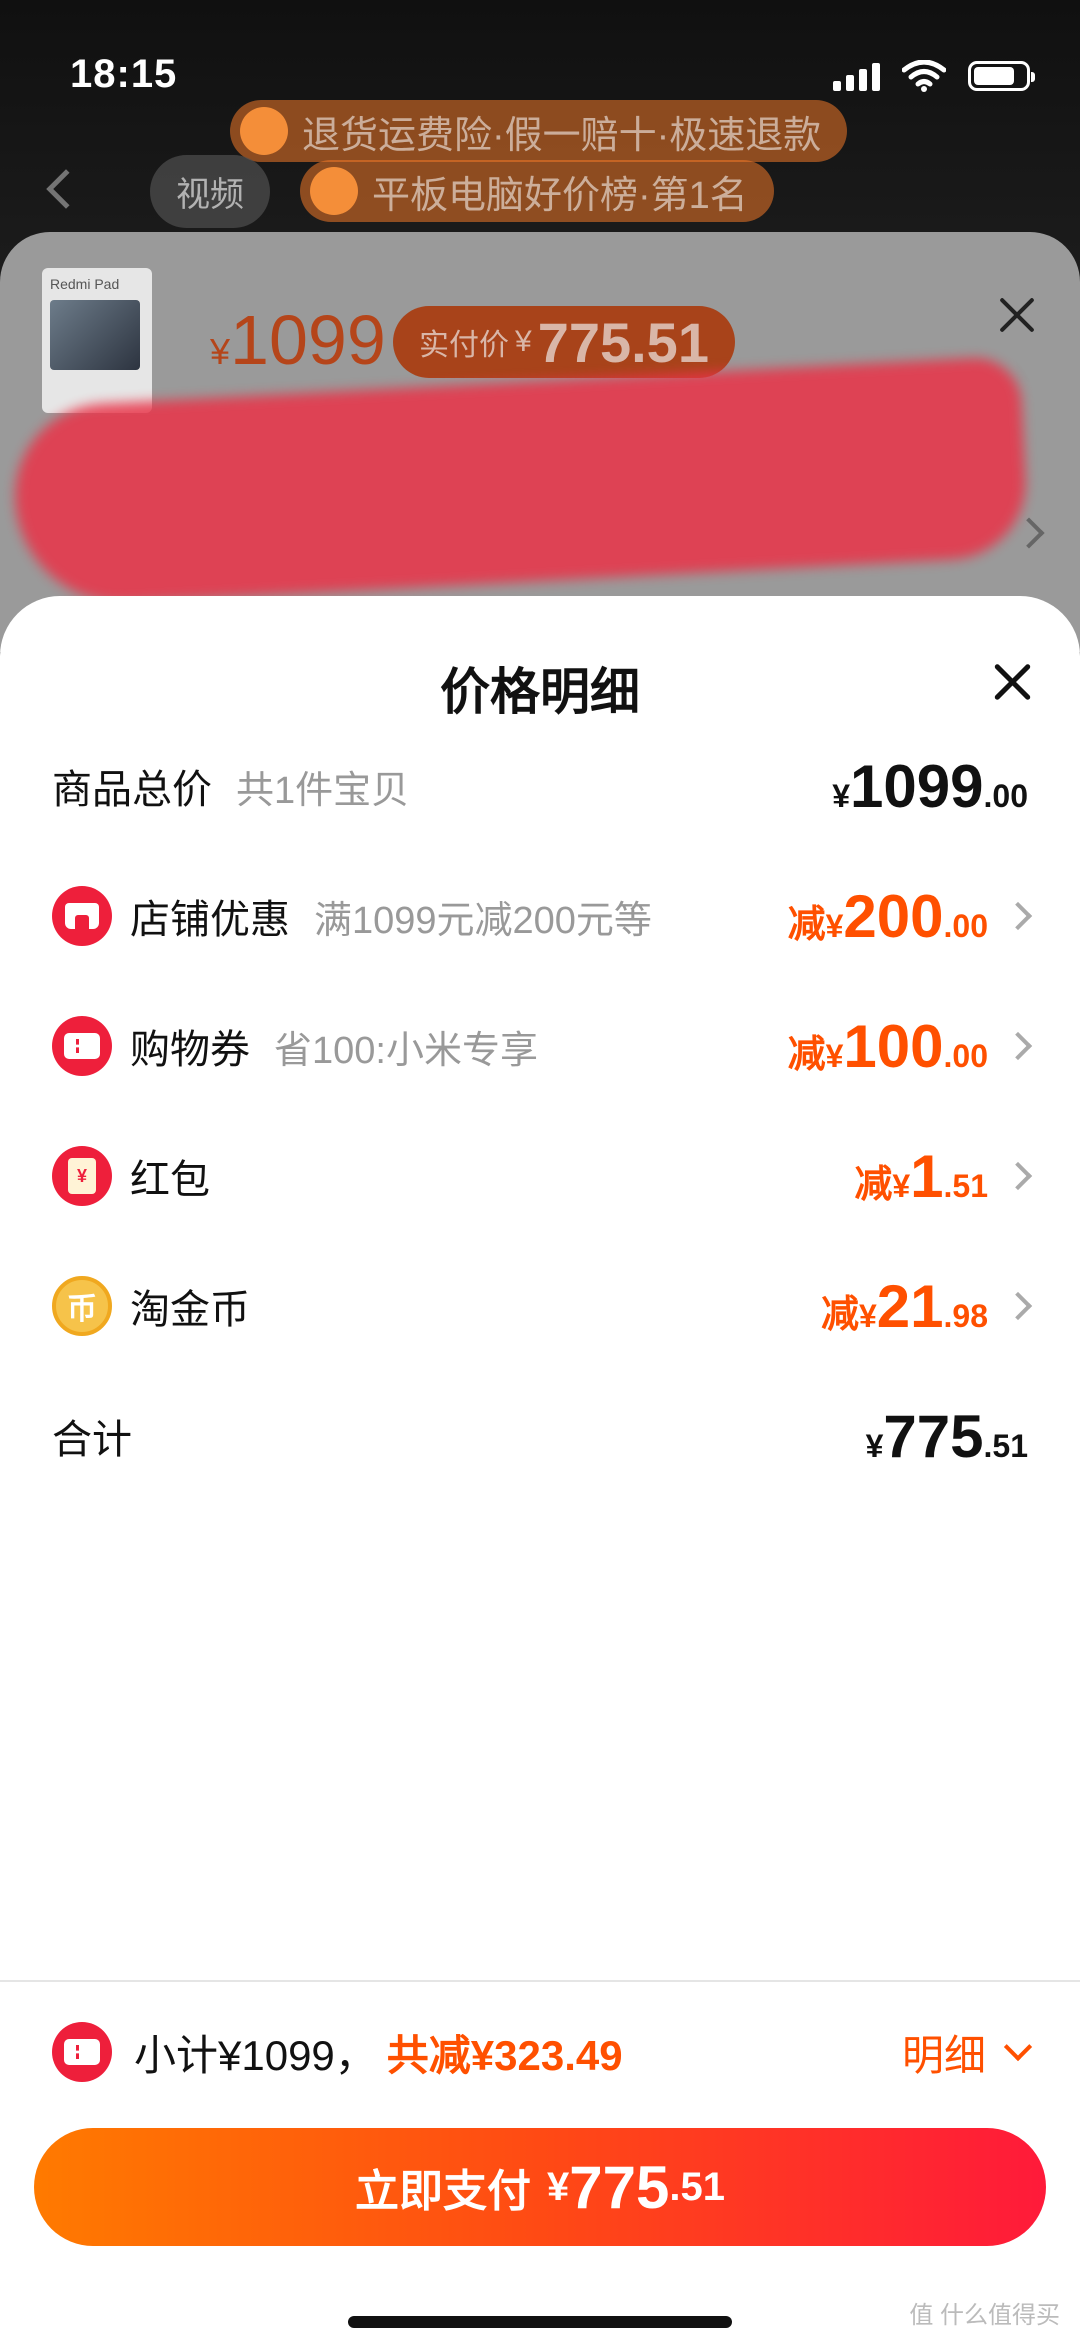 Image resolution: width=1080 pixels, height=2339 pixels. Describe the element at coordinates (82, 1306) in the screenshot. I see `coin-icon: 币` at that location.